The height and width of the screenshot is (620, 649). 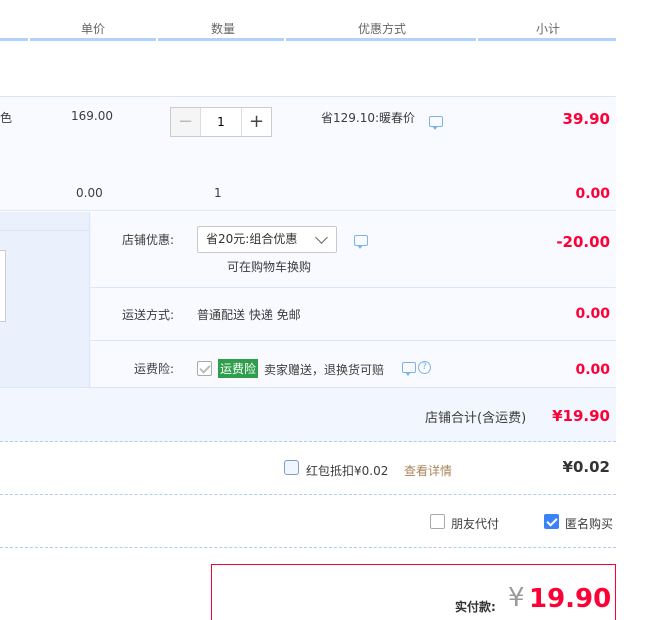 I want to click on header-discount: 优惠方式, so click(x=381, y=29).